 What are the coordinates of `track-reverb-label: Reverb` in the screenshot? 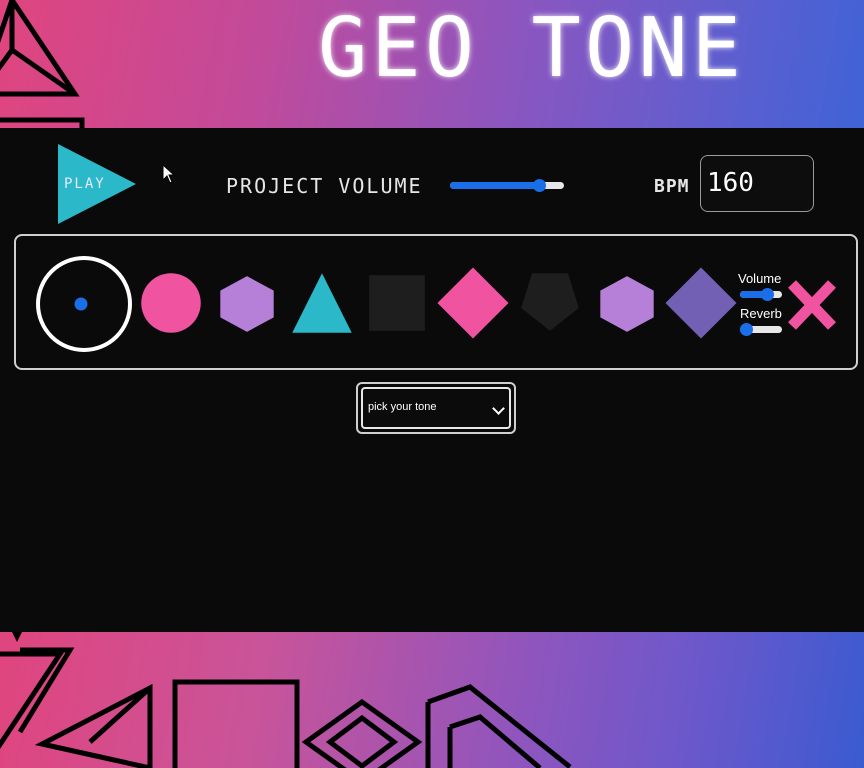 It's located at (761, 313).